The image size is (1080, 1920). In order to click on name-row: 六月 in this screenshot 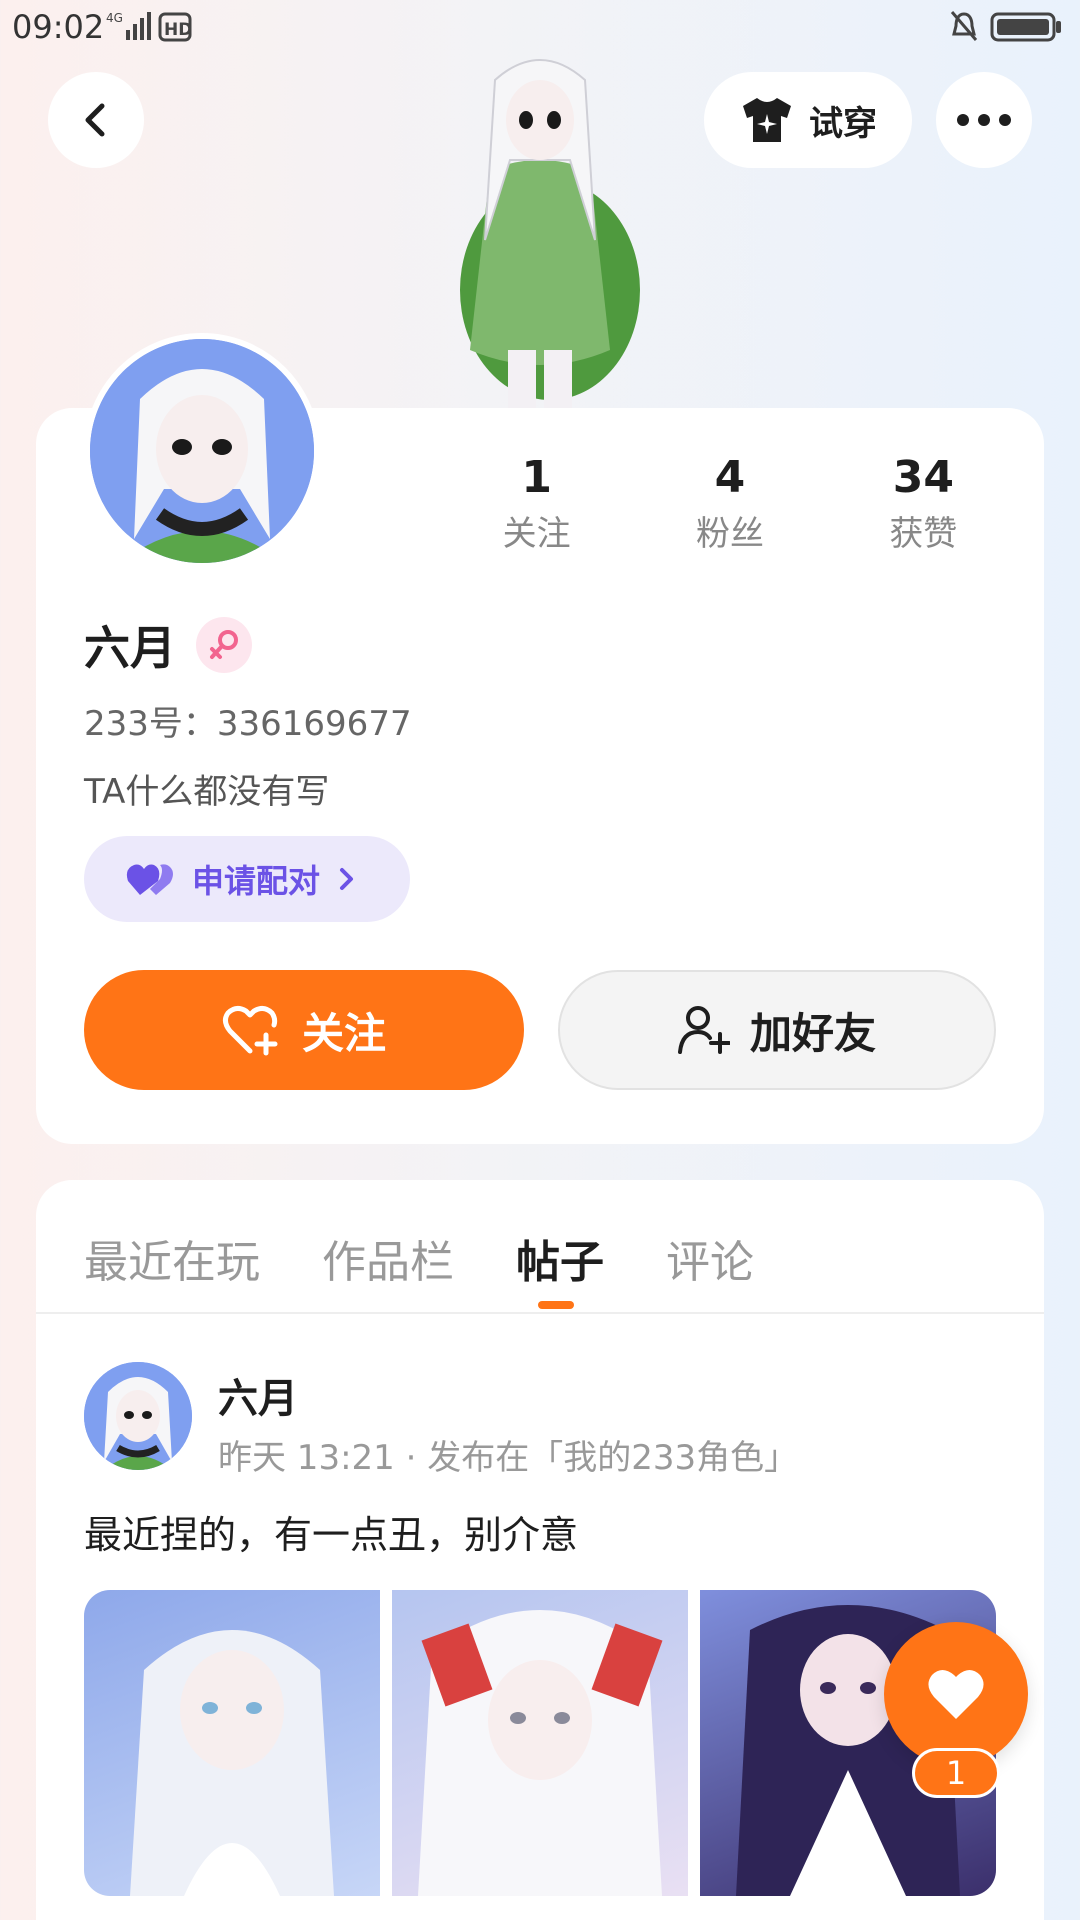, I will do `click(168, 645)`.